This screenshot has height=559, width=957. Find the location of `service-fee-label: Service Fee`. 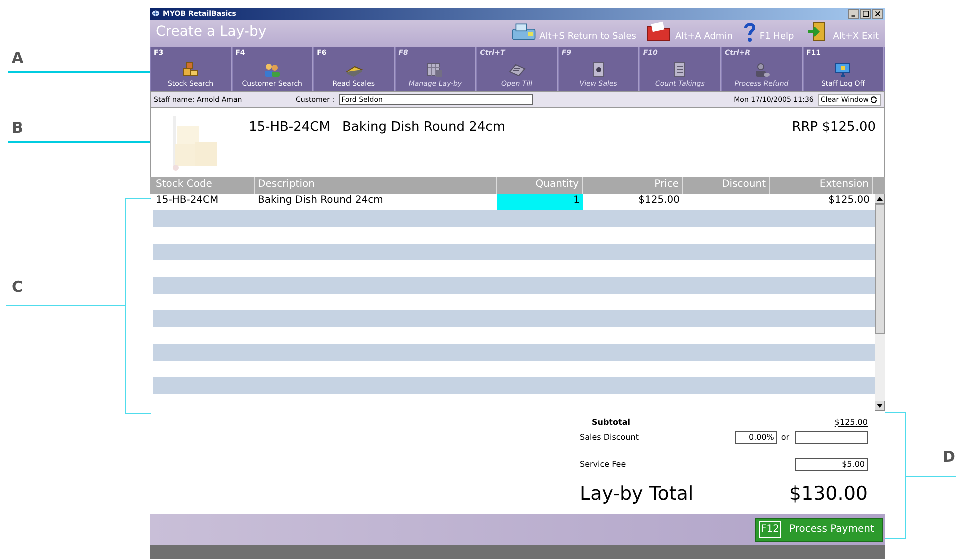

service-fee-label: Service Fee is located at coordinates (604, 464).